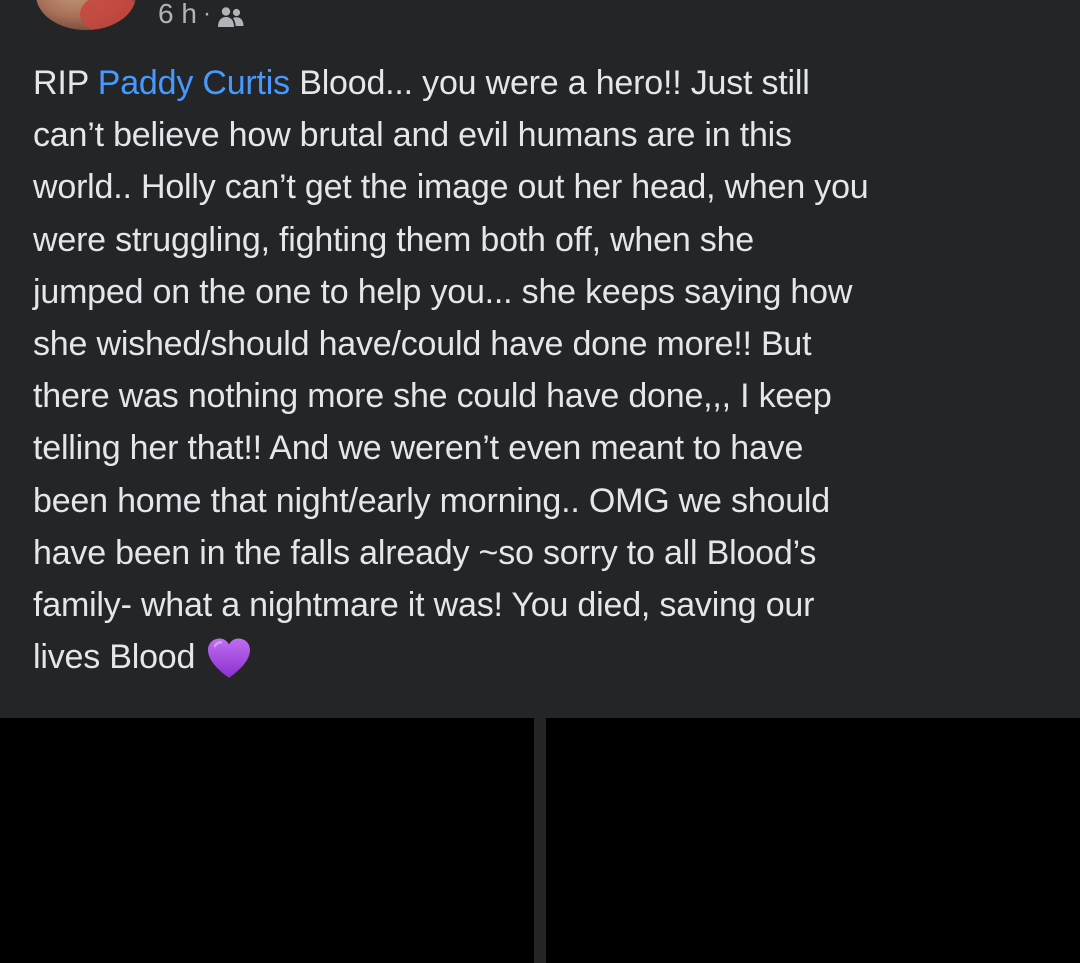 The image size is (1080, 963). Describe the element at coordinates (177, 15) in the screenshot. I see `post-timestamp: 6 h` at that location.